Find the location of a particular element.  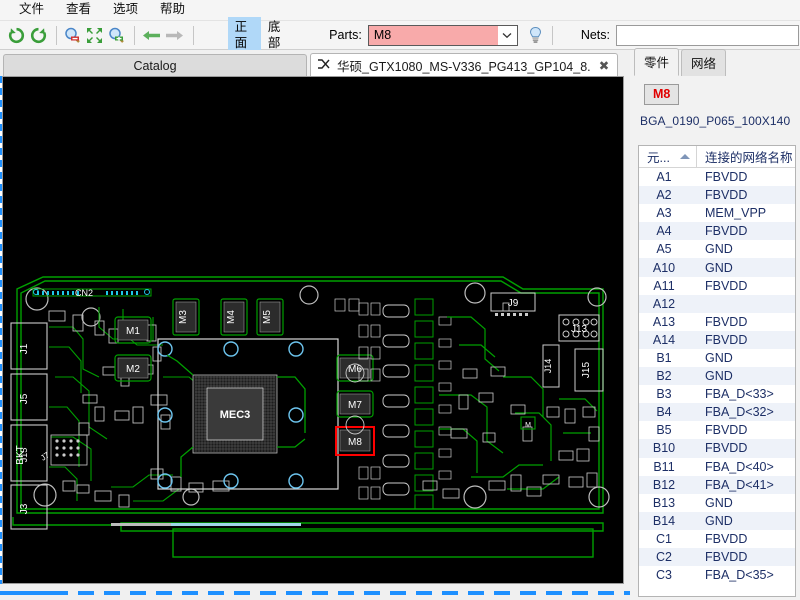

table-row: B13 GND is located at coordinates (717, 503).